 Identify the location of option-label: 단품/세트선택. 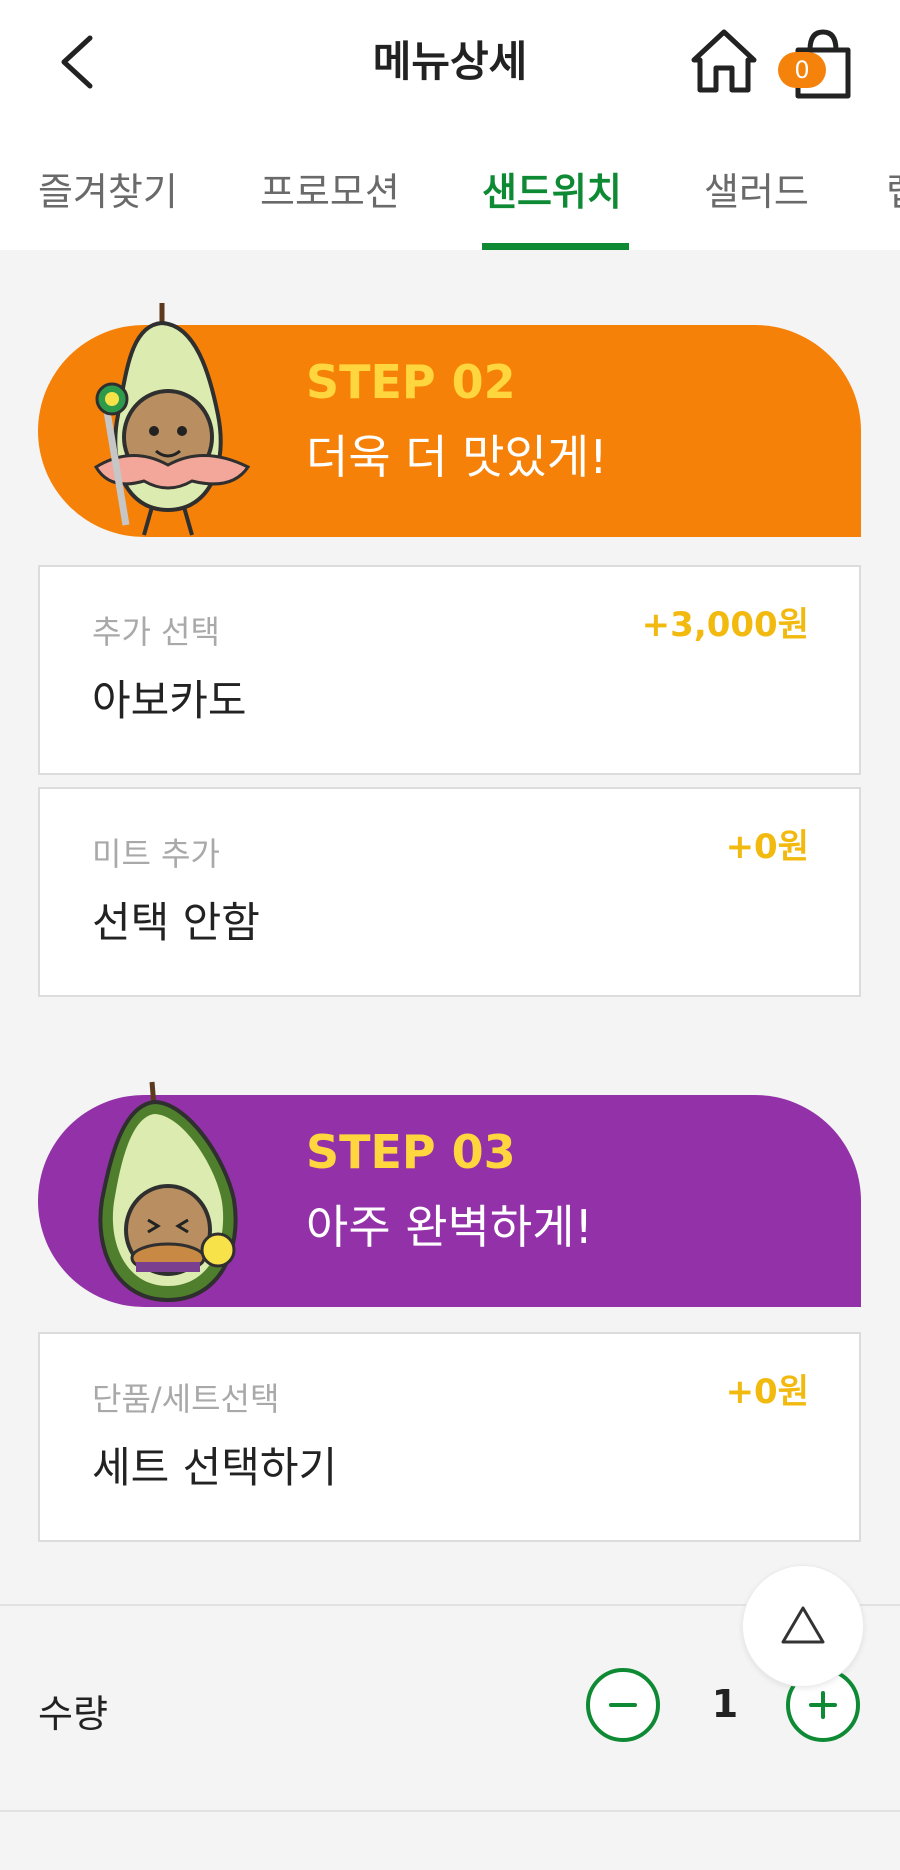
(186, 1399).